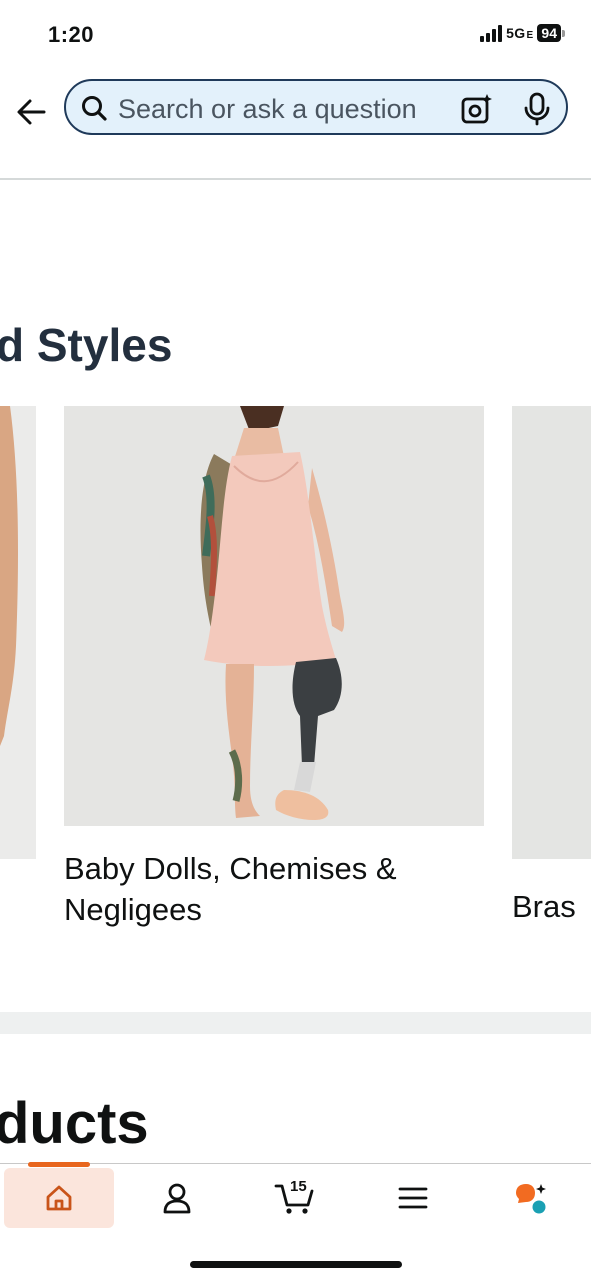  Describe the element at coordinates (537, 109) in the screenshot. I see `microphone-icon` at that location.